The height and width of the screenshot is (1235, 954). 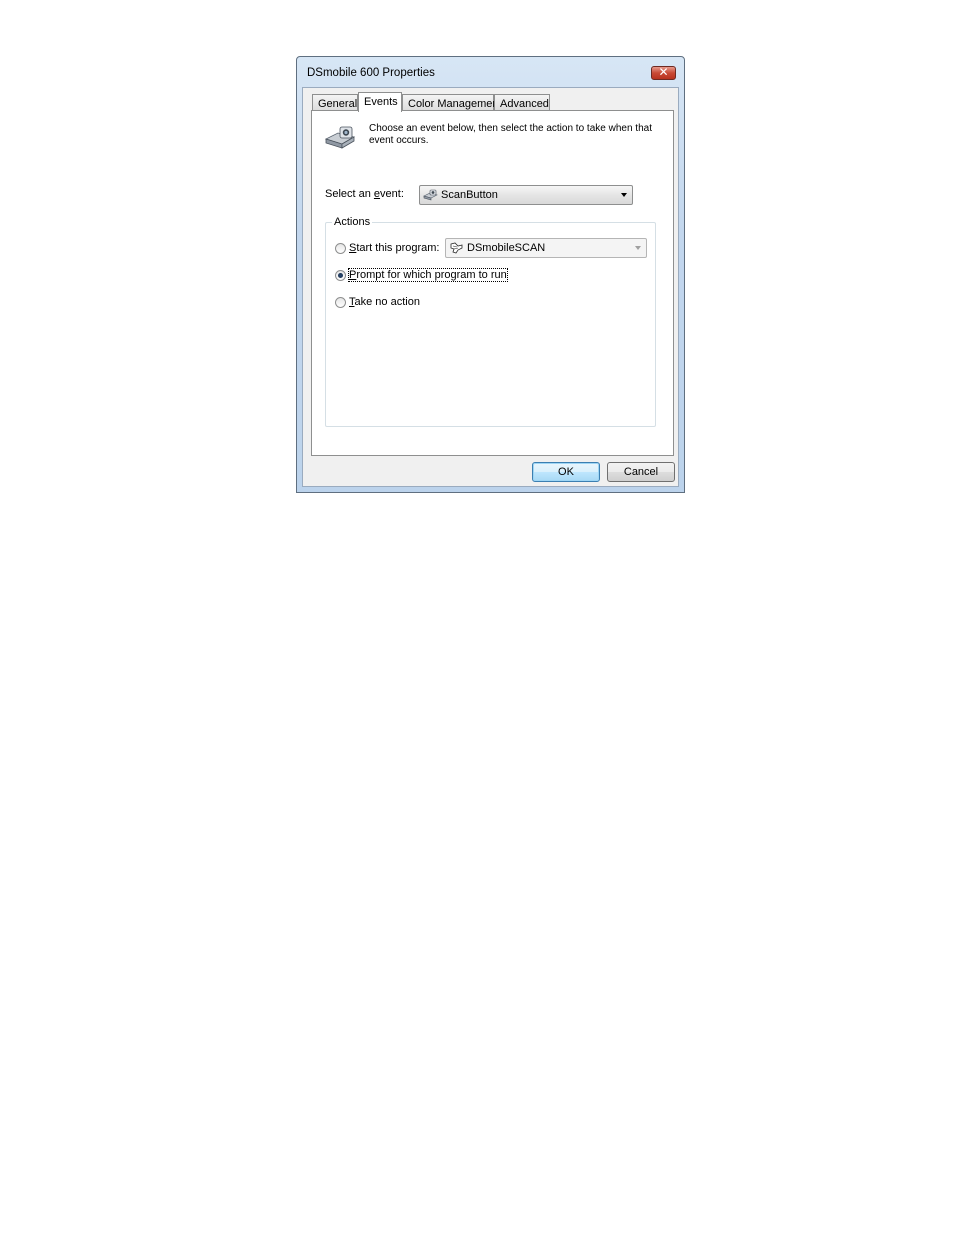 I want to click on select-event-label: Select an event:, so click(x=364, y=194).